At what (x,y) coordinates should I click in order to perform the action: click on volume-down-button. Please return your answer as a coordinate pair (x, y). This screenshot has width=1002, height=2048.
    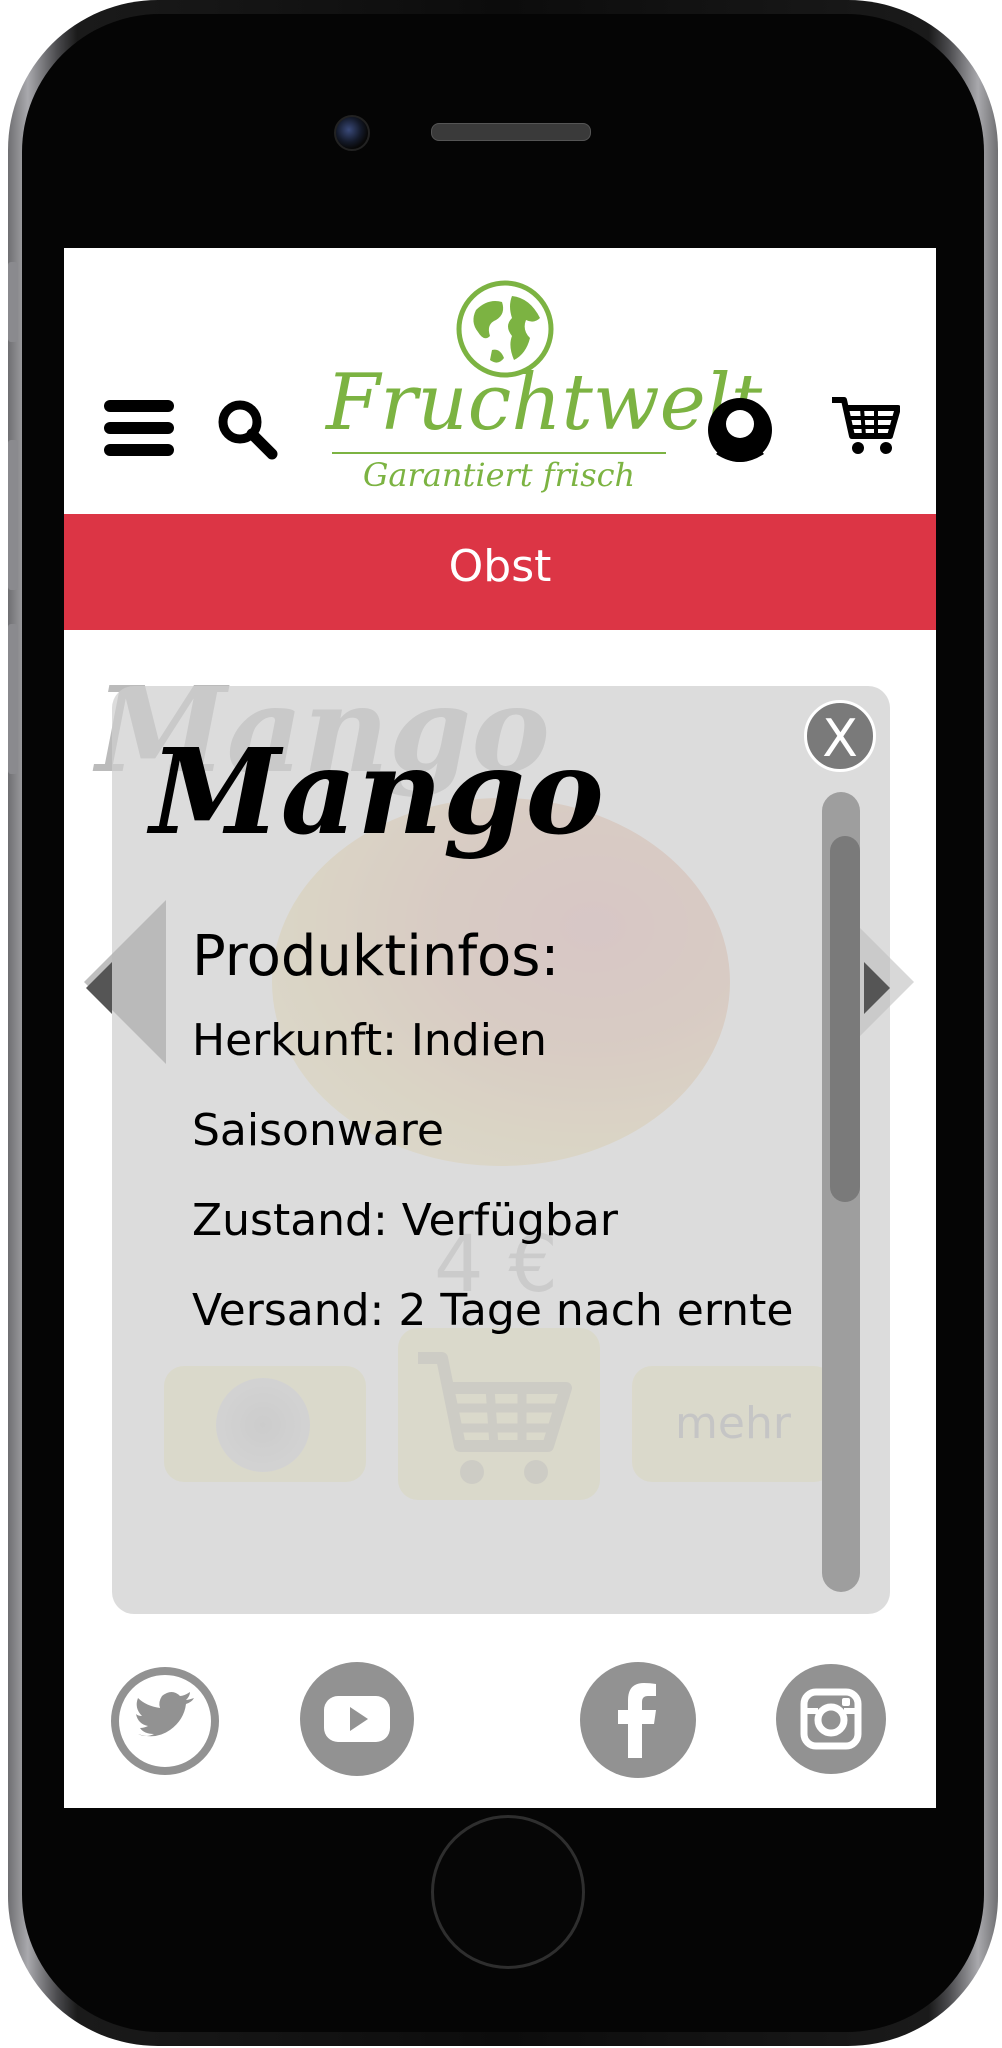
    Looking at the image, I should click on (13, 699).